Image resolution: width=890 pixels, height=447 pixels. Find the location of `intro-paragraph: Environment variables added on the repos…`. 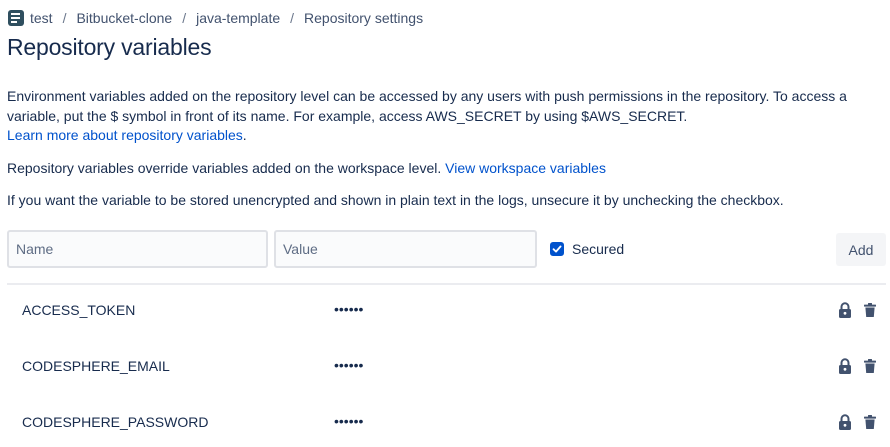

intro-paragraph: Environment variables added on the repos… is located at coordinates (446, 116).